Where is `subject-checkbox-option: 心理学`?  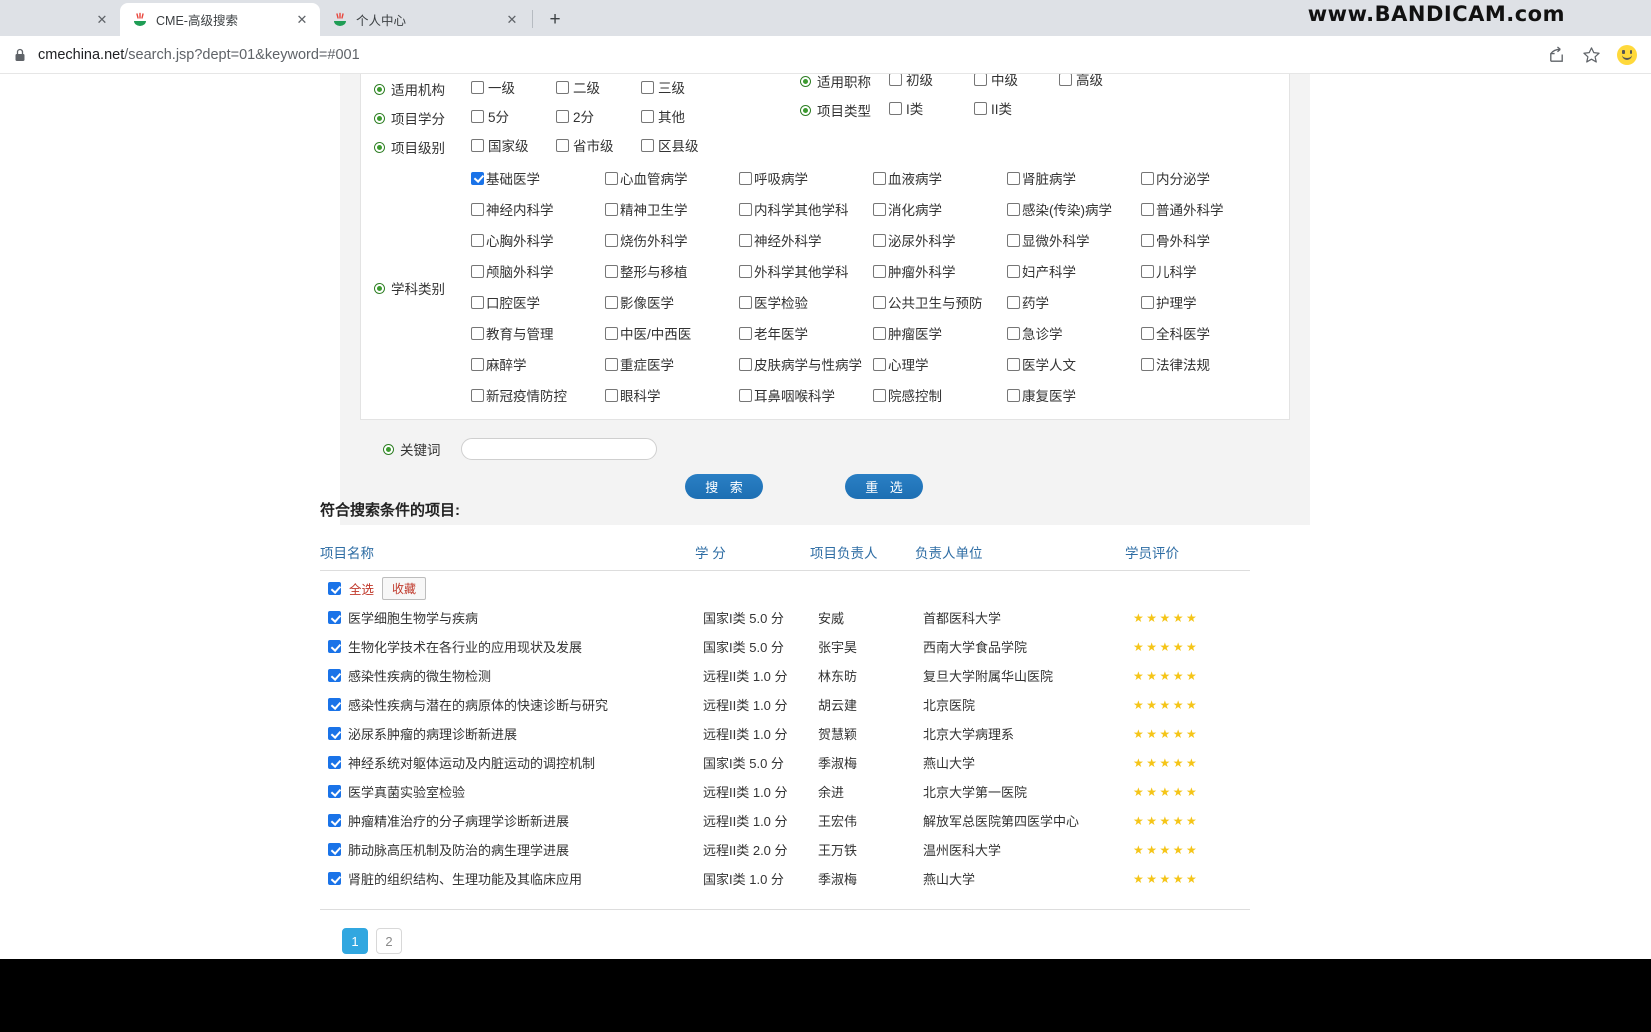
subject-checkbox-option: 心理学 is located at coordinates (940, 364).